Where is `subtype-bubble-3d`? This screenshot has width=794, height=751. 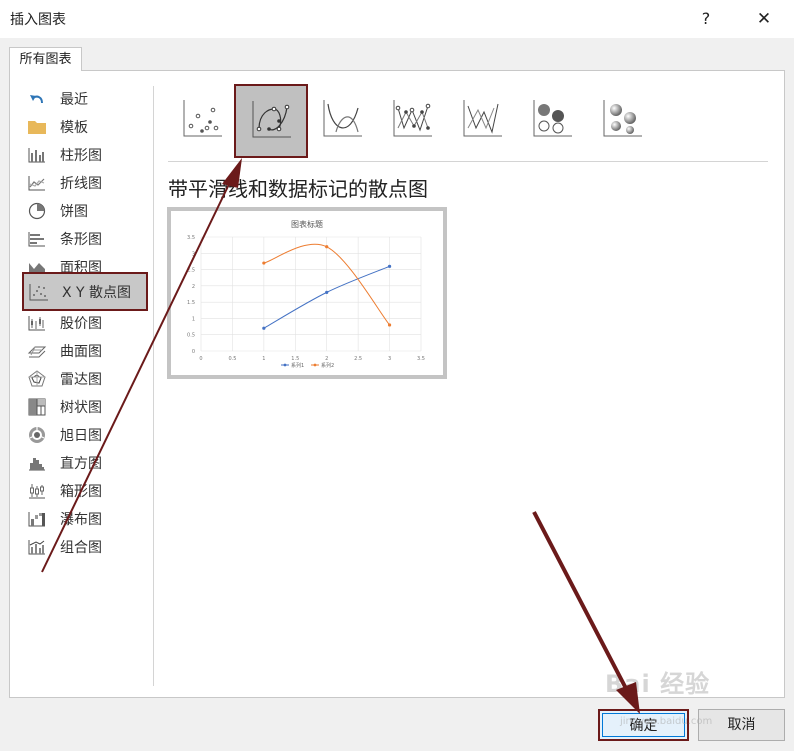 subtype-bubble-3d is located at coordinates (622, 120).